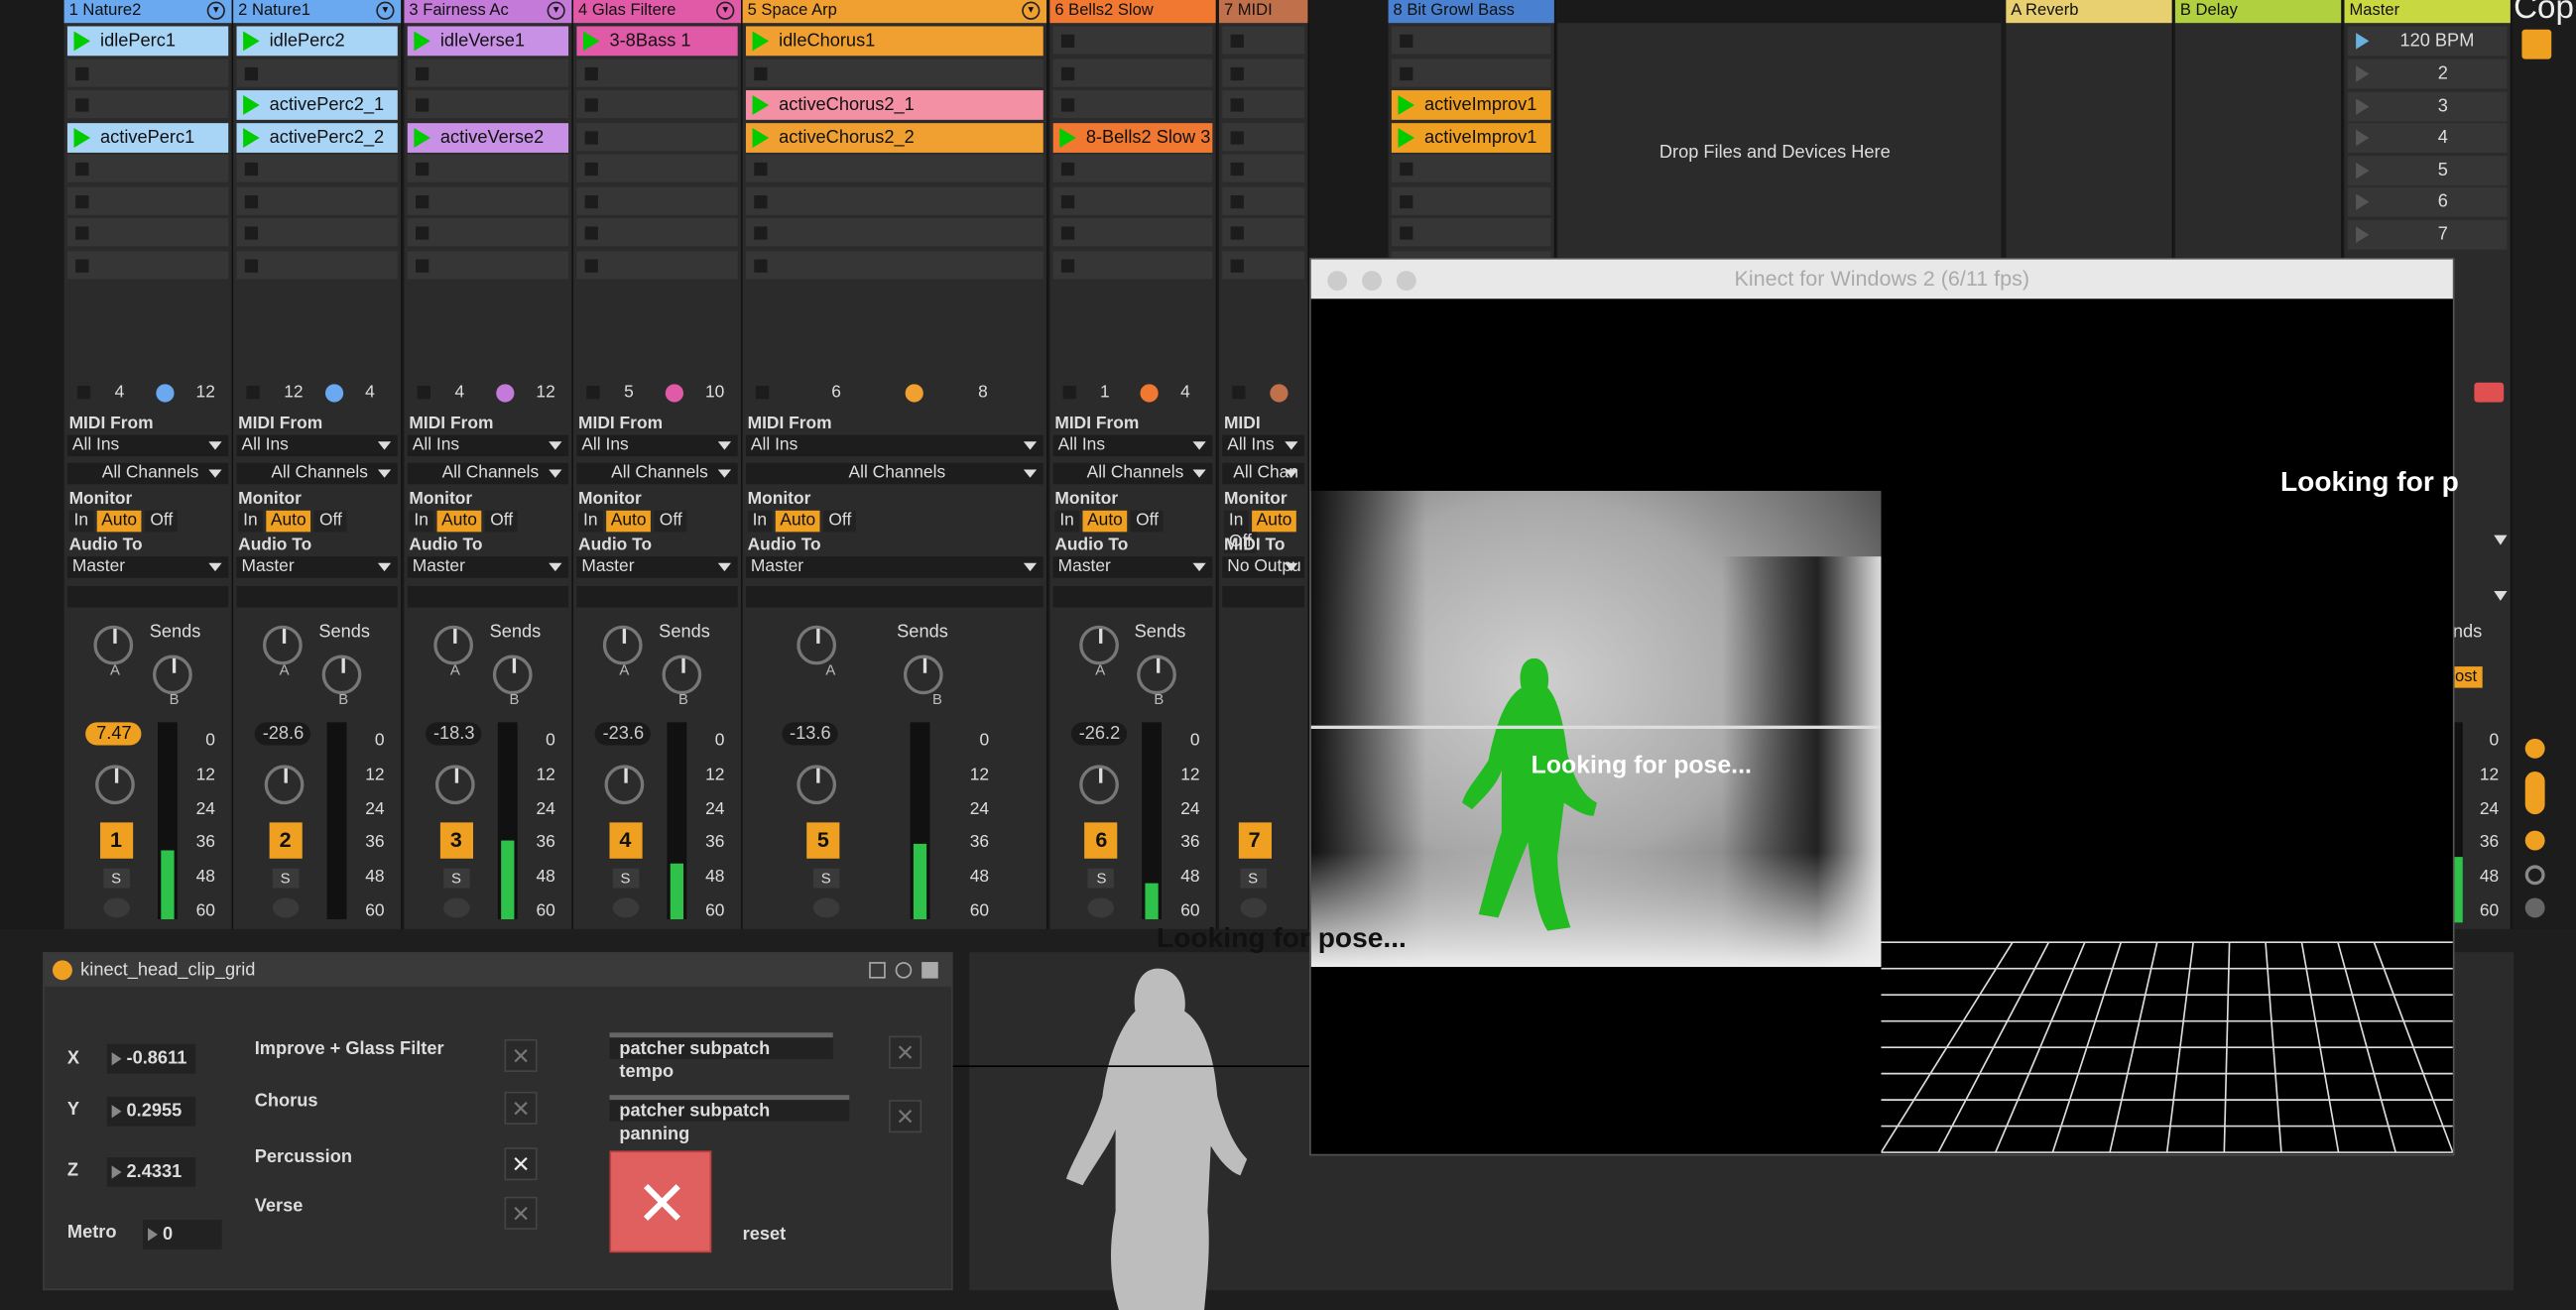 This screenshot has height=1310, width=2576. I want to click on track-activator-button: 6, so click(1101, 840).